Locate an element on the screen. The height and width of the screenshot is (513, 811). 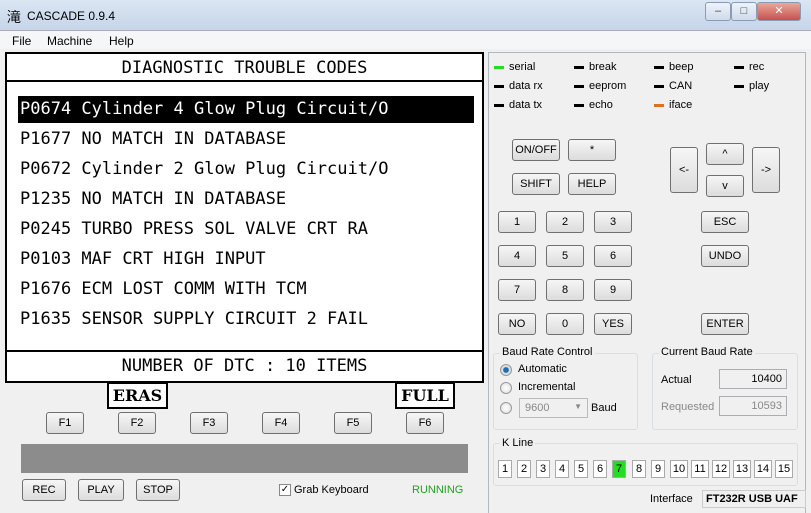
play-button: PLAY is located at coordinates (101, 490).